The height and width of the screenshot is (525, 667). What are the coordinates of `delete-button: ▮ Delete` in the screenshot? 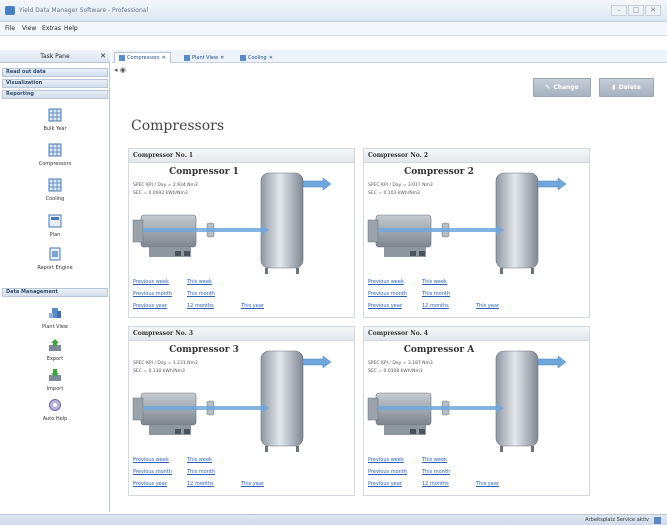 It's located at (626, 87).